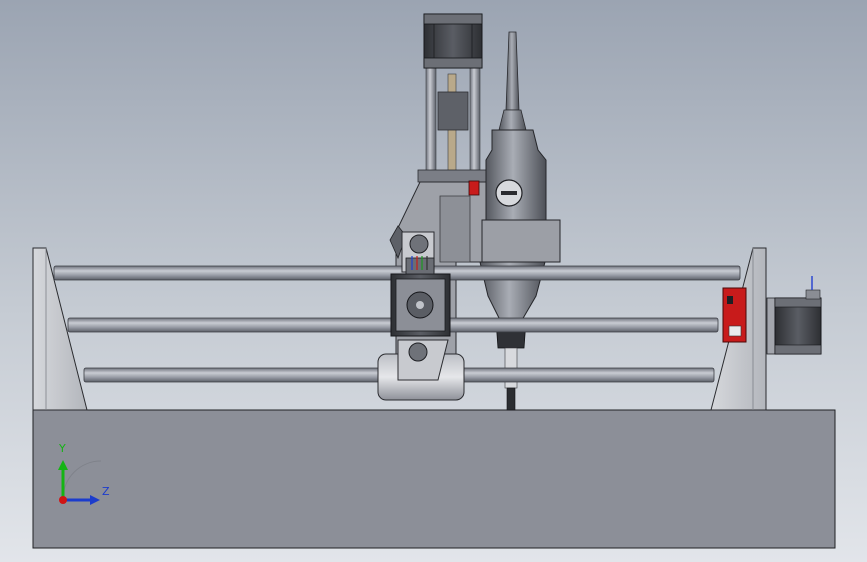  Describe the element at coordinates (794, 315) in the screenshot. I see `x-axis-stepper-motor` at that location.